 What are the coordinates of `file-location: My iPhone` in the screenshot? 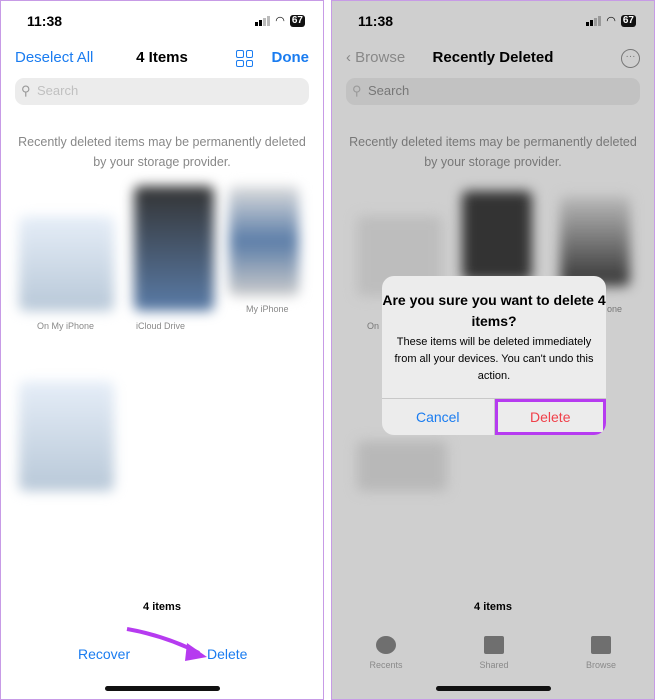 It's located at (267, 309).